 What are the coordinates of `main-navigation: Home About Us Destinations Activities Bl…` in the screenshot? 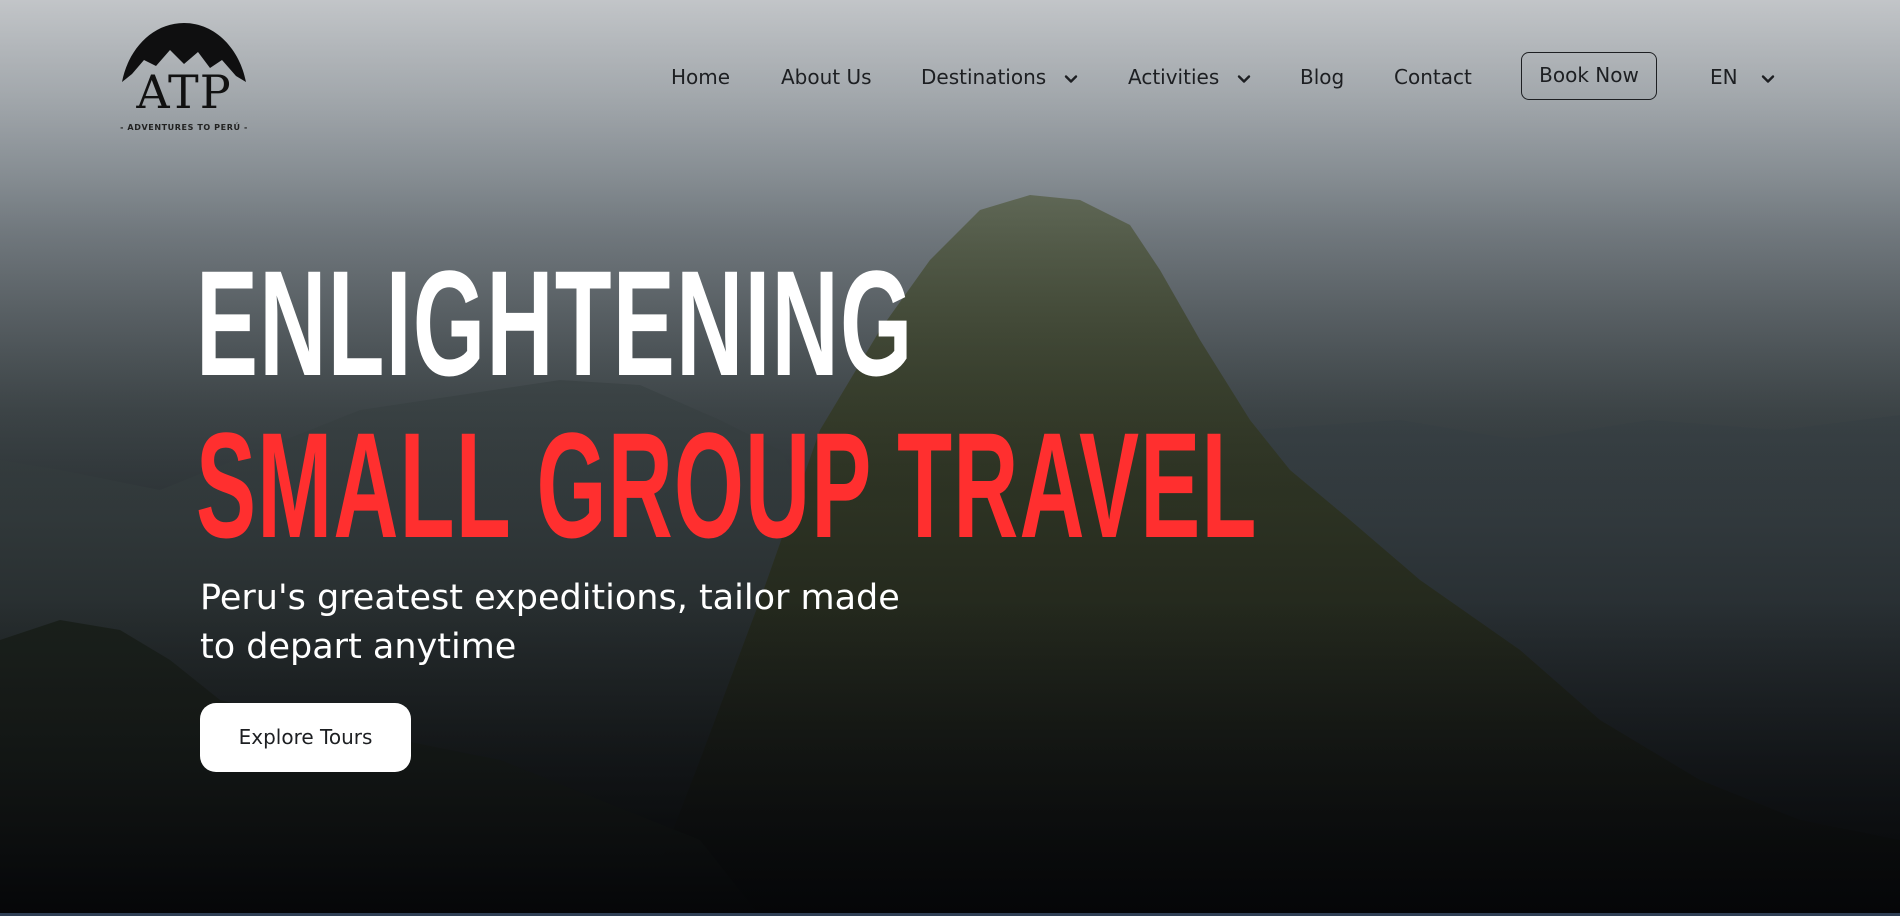 It's located at (950, 77).